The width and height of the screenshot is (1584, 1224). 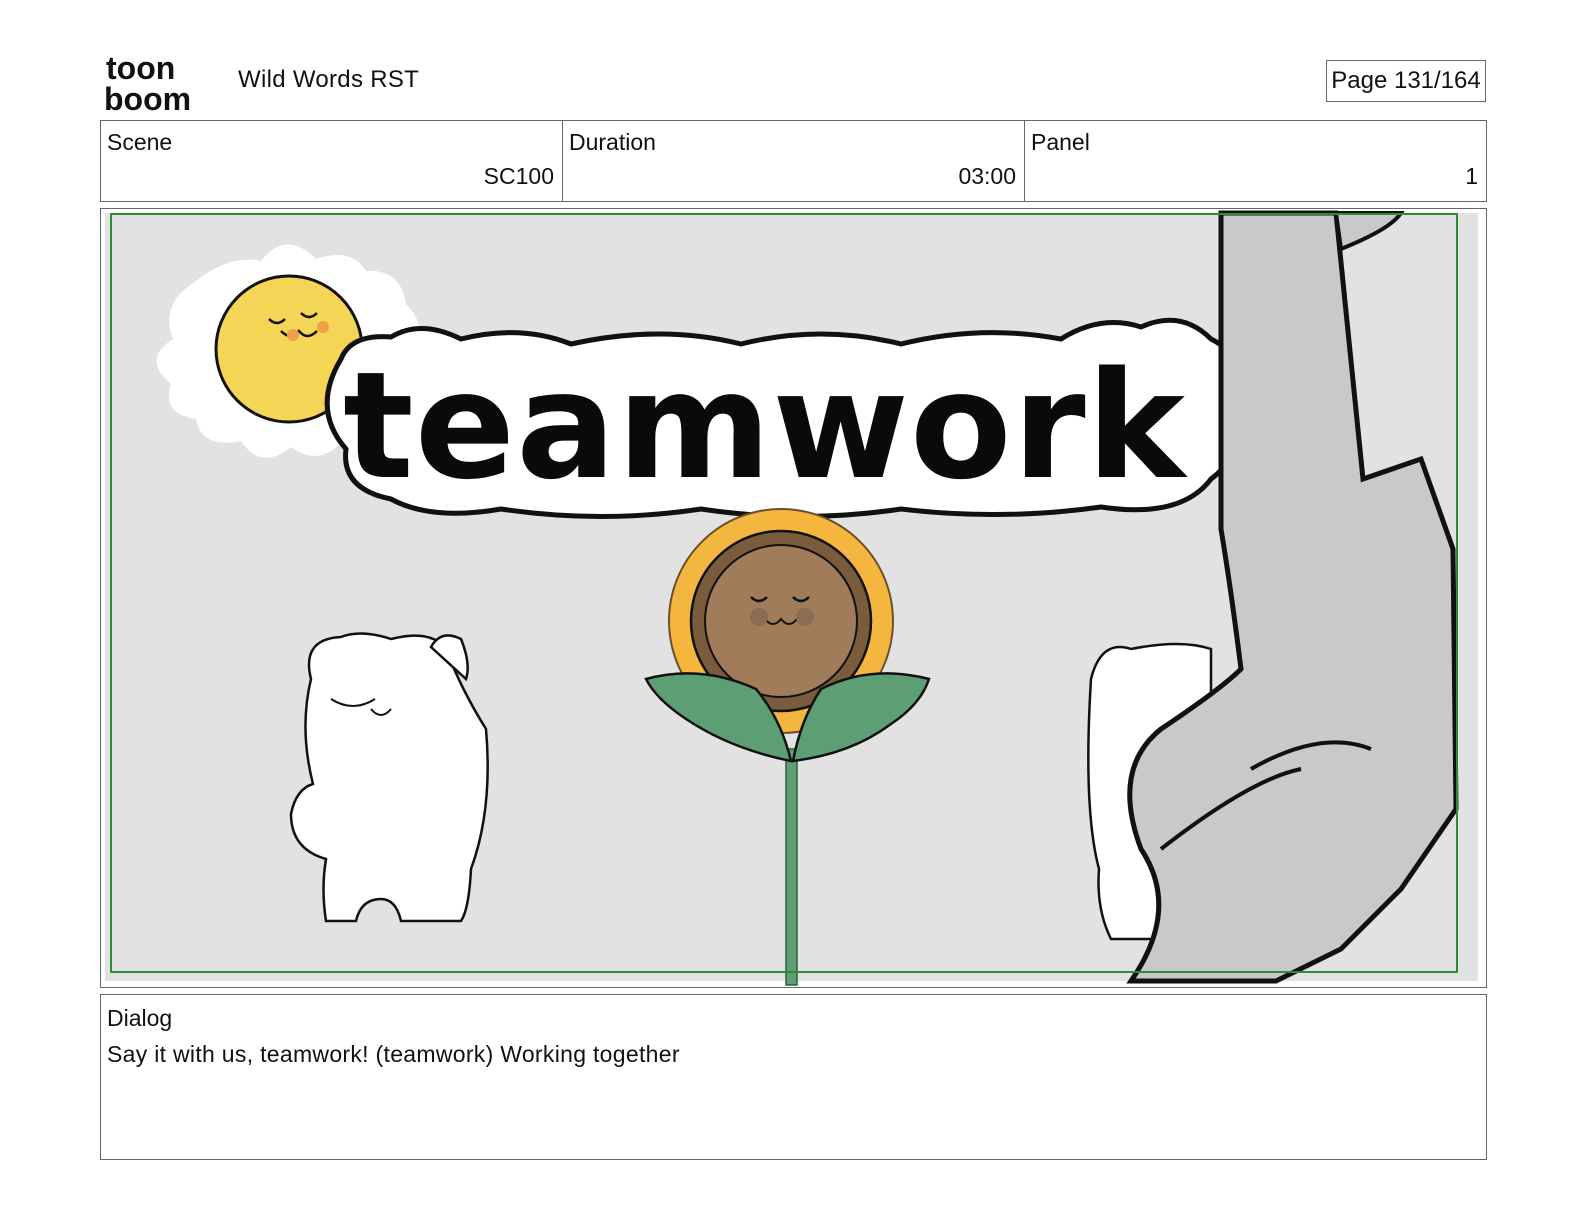 What do you see at coordinates (1406, 81) in the screenshot?
I see `page-indicator: Page 131/164` at bounding box center [1406, 81].